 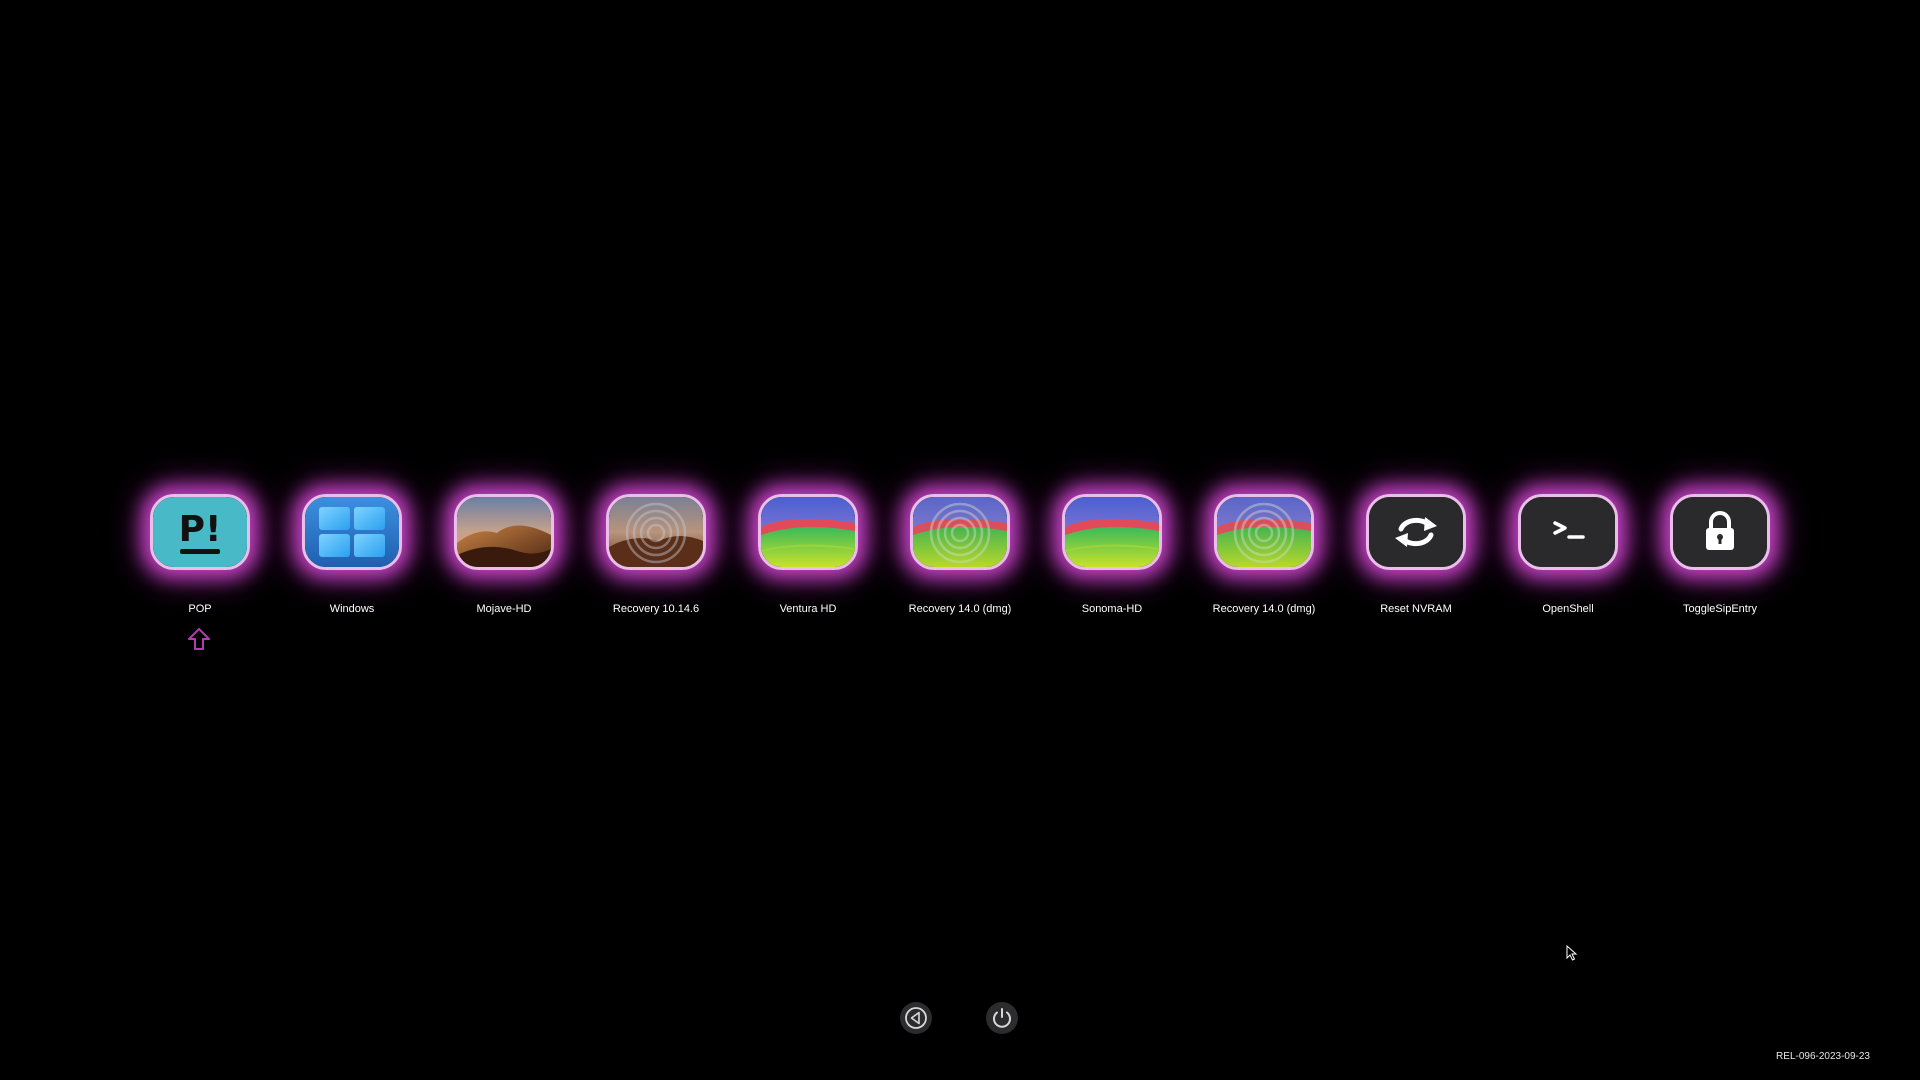 What do you see at coordinates (199, 639) in the screenshot?
I see `selection-arrow-icon` at bounding box center [199, 639].